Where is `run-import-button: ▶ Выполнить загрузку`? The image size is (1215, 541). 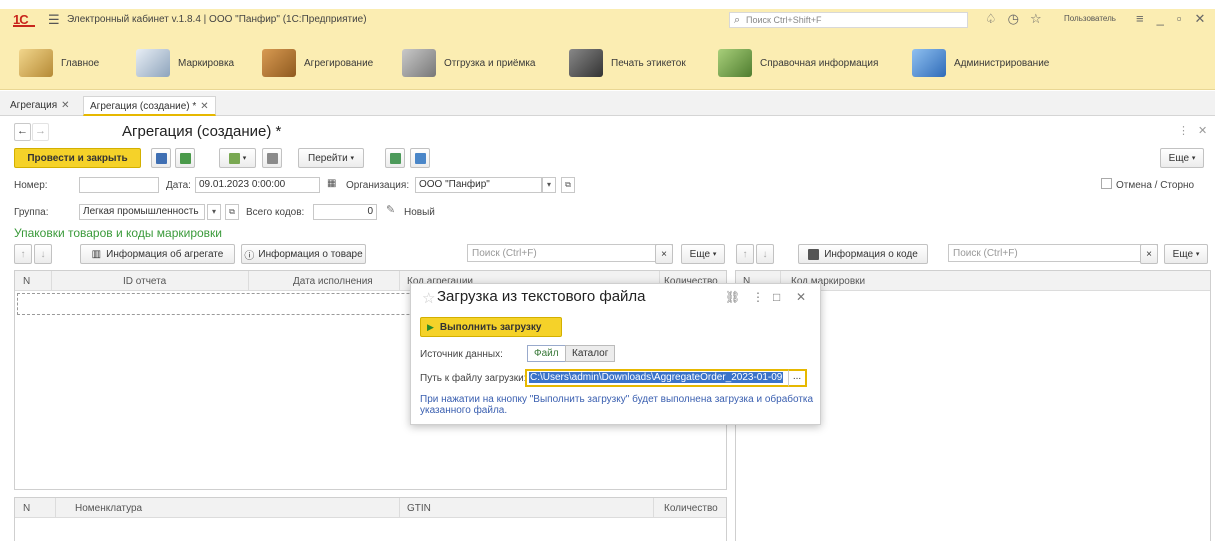
run-import-button: ▶ Выполнить загрузку is located at coordinates (491, 327).